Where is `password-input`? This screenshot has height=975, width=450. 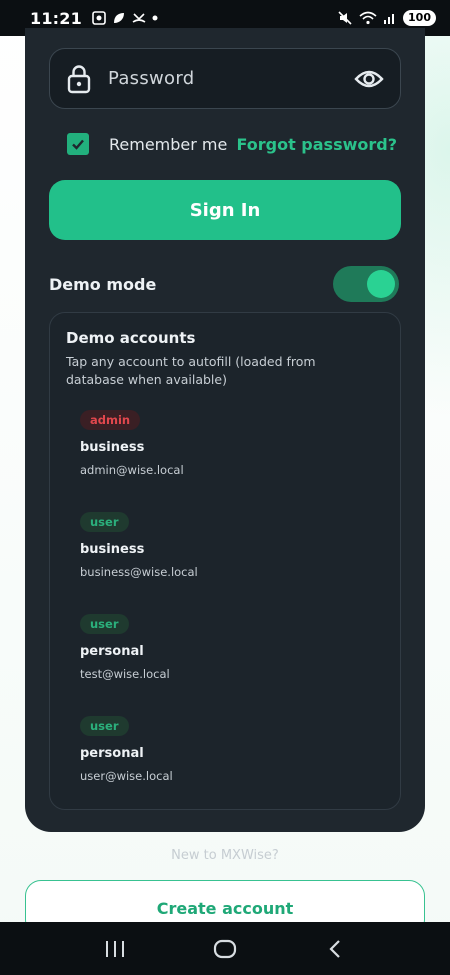
password-input is located at coordinates (227, 78).